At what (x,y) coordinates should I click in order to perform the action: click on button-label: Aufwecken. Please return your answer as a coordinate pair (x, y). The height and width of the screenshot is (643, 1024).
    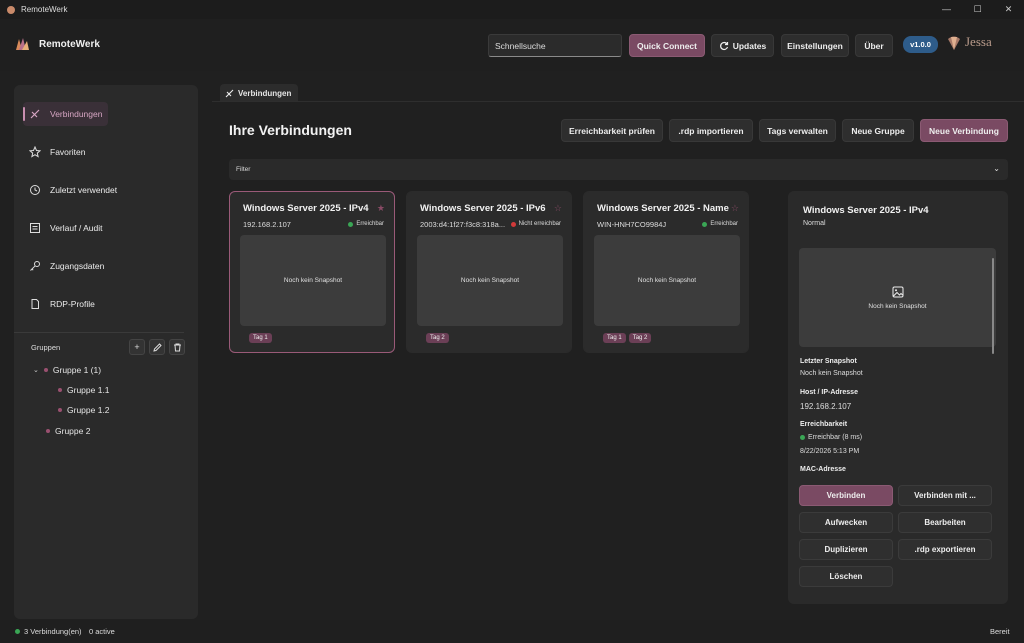
    Looking at the image, I should click on (846, 522).